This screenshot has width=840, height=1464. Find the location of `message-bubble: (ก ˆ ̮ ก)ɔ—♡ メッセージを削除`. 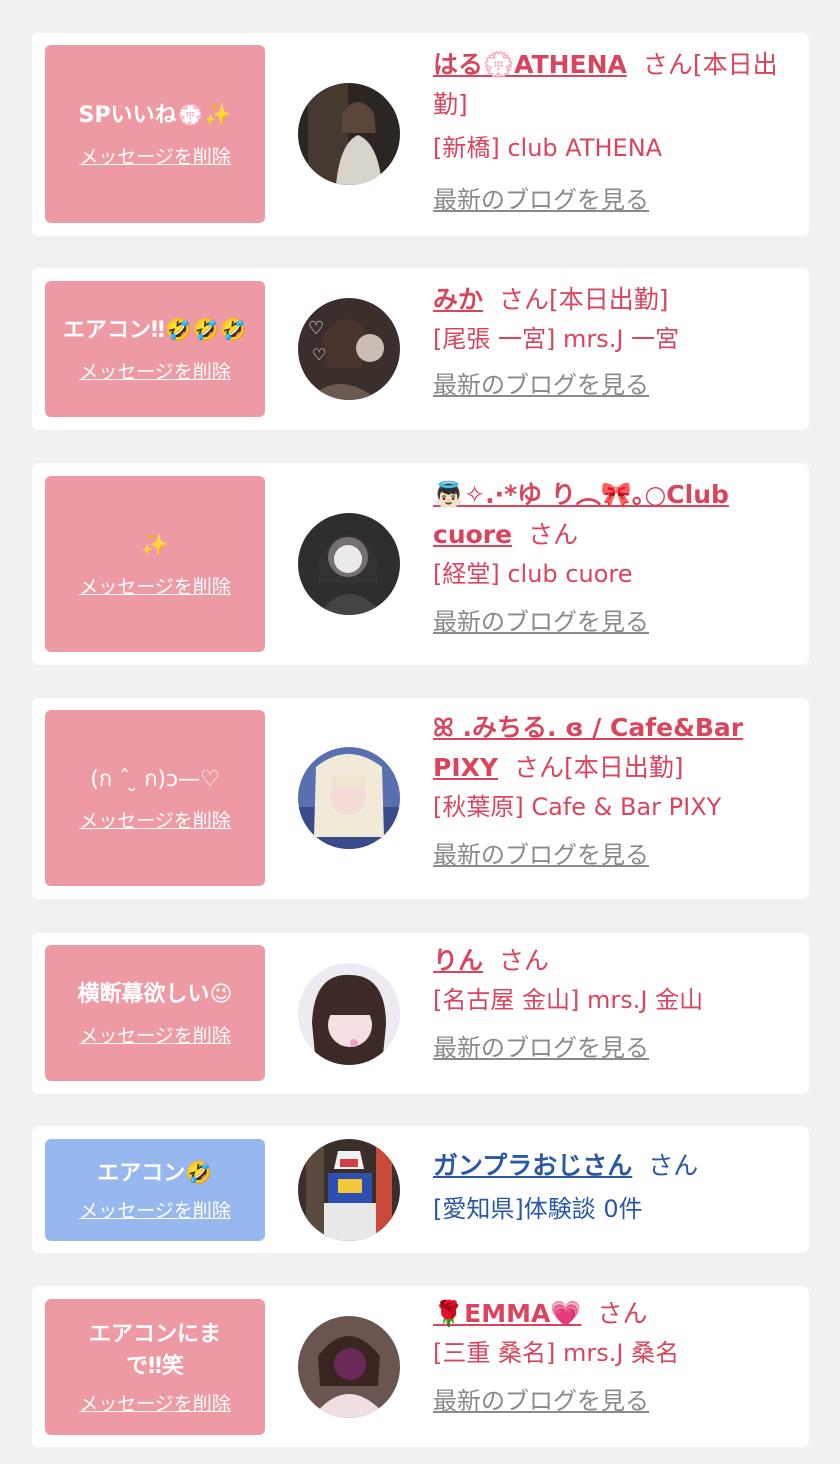

message-bubble: (ก ˆ ̮ ก)ɔ—♡ メッセージを削除 is located at coordinates (155, 798).